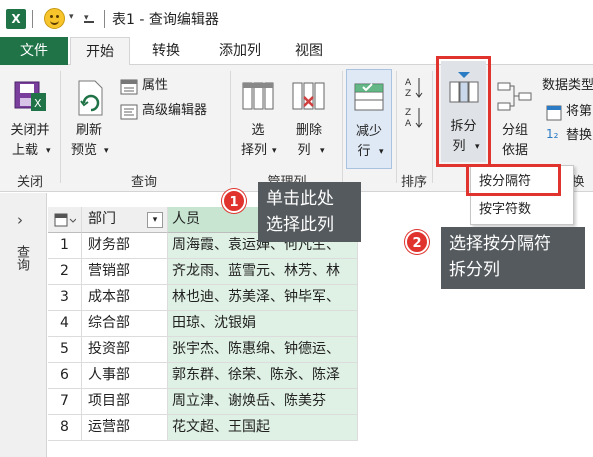  I want to click on refresh-caret-icon: ▾, so click(106, 151).